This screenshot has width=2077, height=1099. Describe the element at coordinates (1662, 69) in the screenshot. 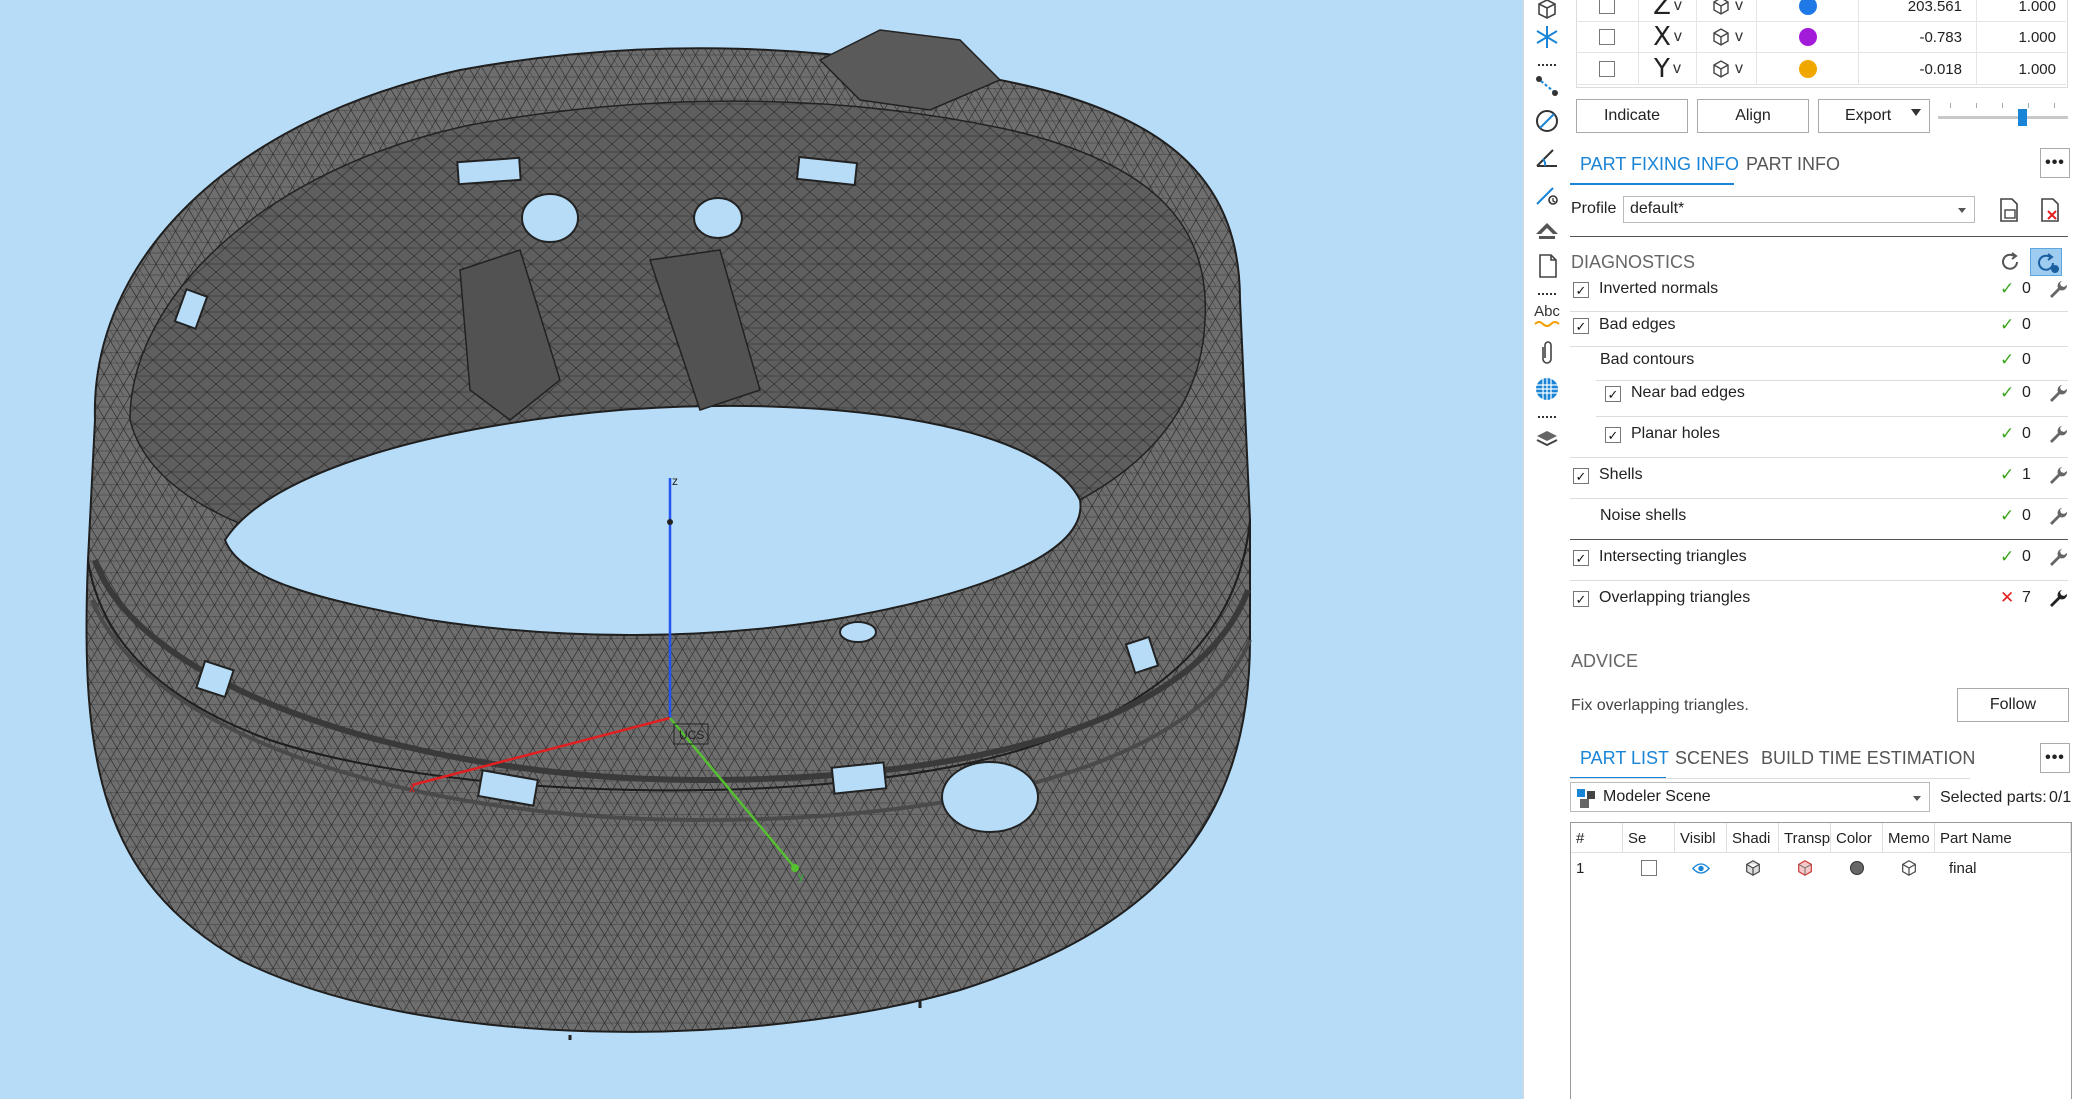

I see `axis-letter: Y` at that location.